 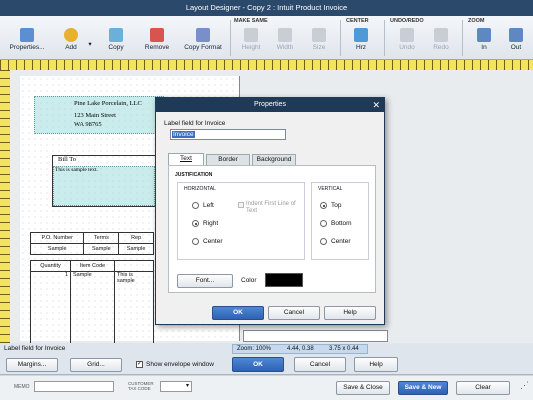 What do you see at coordinates (524, 385) in the screenshot?
I see `resize-grip-icon: ⋰` at bounding box center [524, 385].